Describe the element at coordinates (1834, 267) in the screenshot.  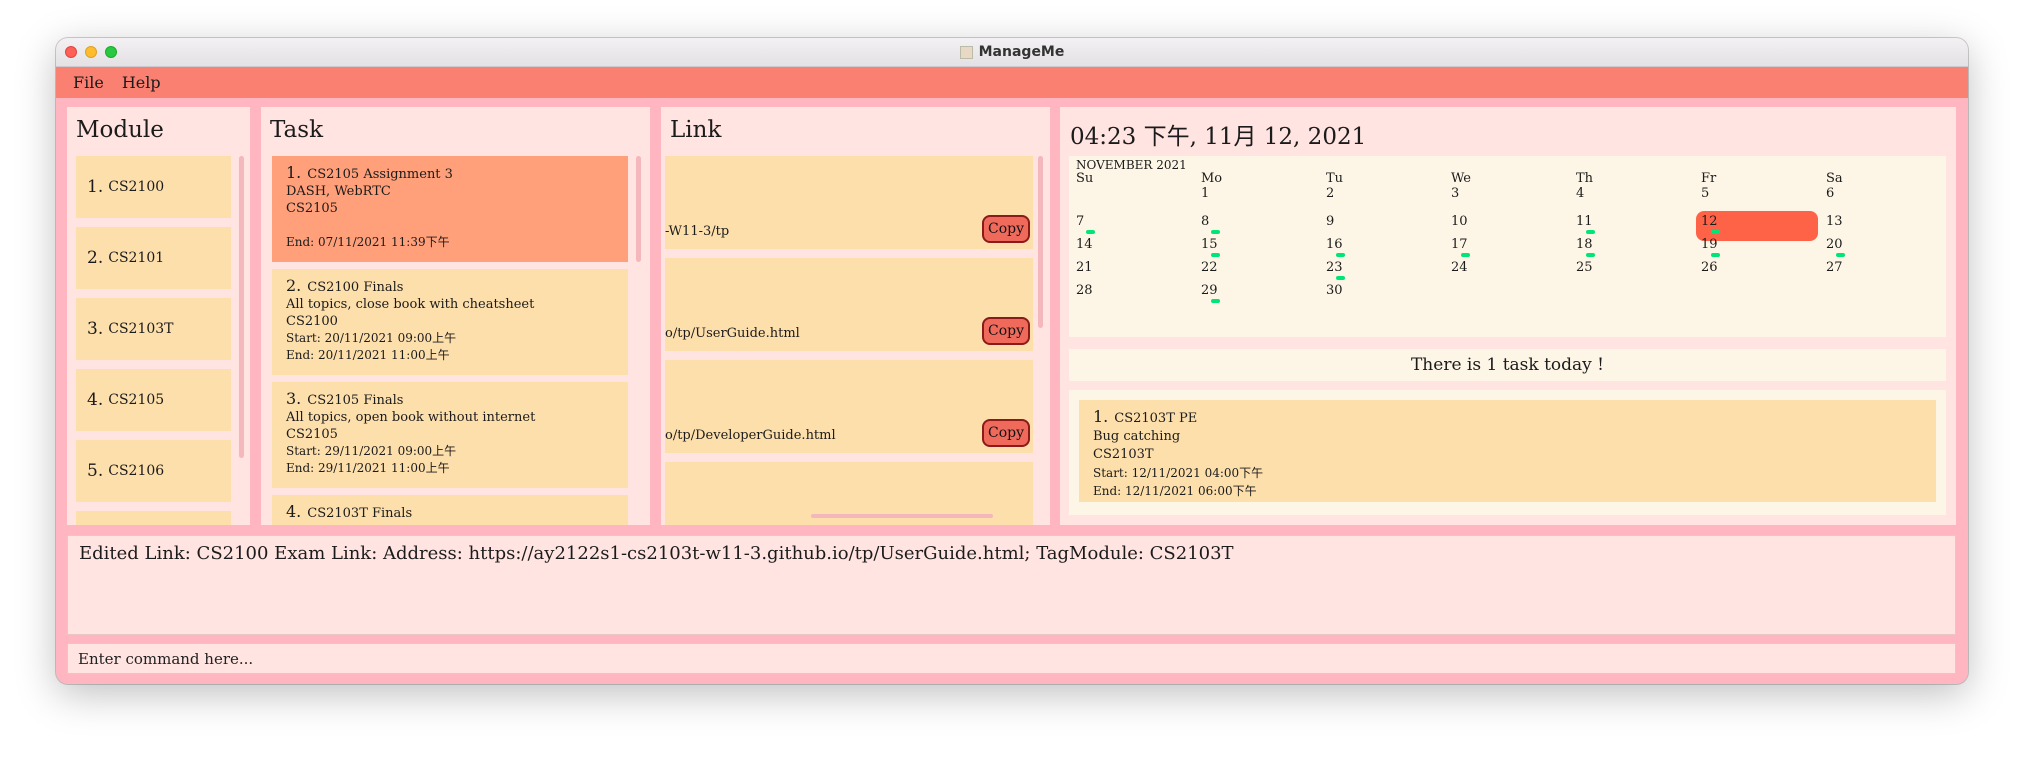
I see `calendar-day: 27` at that location.